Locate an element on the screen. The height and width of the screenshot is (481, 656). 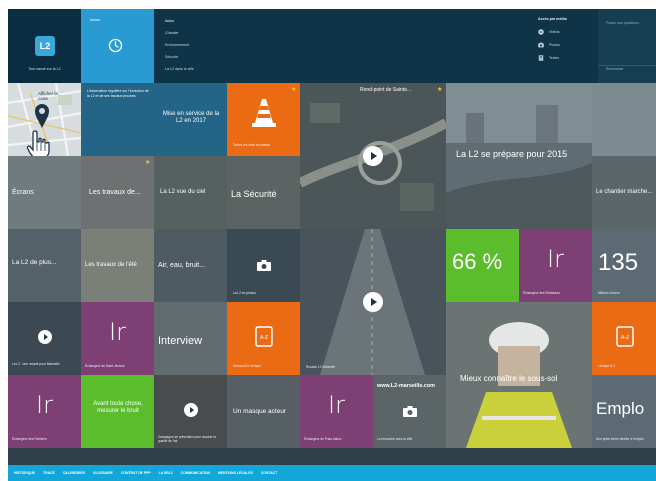
lr4-tile: Ir Échangeur de Frais-Vallon is located at coordinates (336, 411).